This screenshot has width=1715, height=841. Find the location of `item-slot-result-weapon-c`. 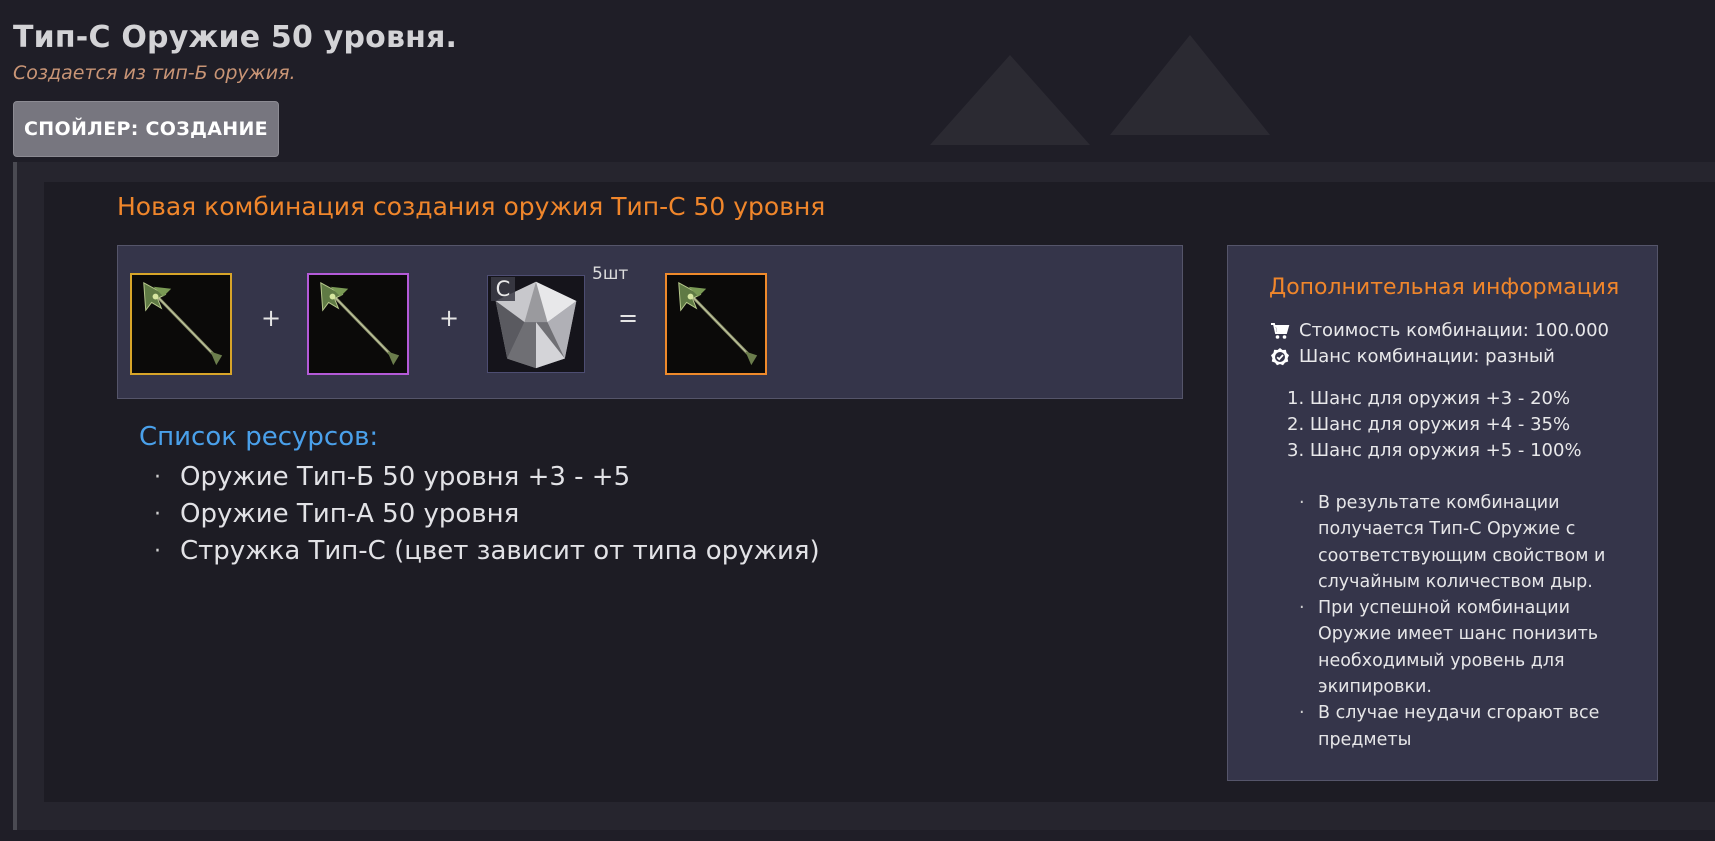

item-slot-result-weapon-c is located at coordinates (716, 324).